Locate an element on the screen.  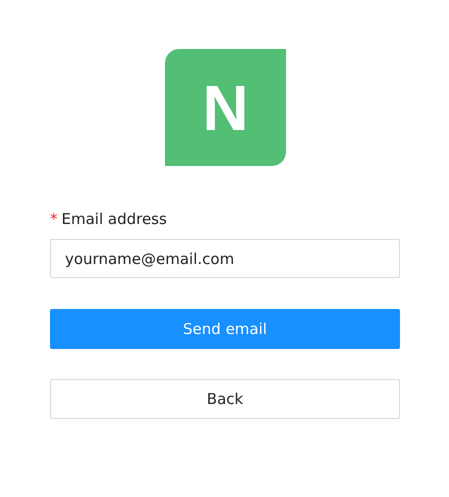
required-mark: * is located at coordinates (54, 219).